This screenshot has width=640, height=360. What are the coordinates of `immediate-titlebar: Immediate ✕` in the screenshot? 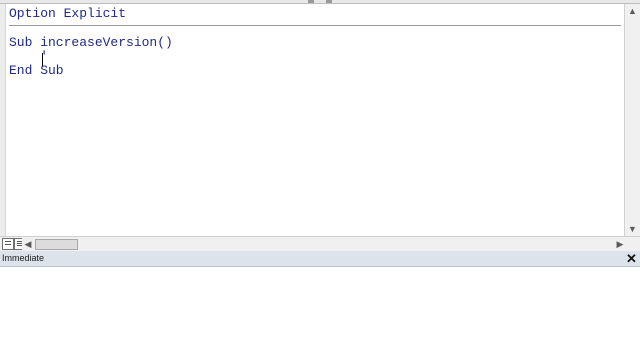 It's located at (320, 259).